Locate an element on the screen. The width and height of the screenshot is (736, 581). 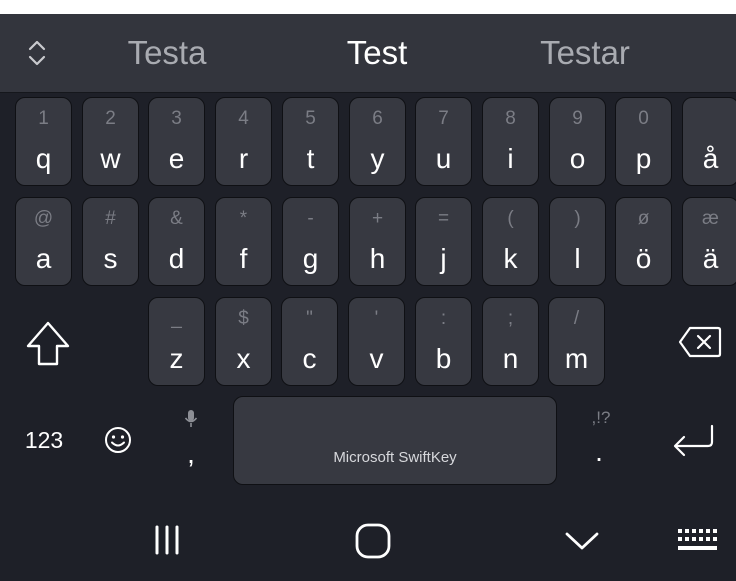
comma-key: , is located at coordinates (191, 454).